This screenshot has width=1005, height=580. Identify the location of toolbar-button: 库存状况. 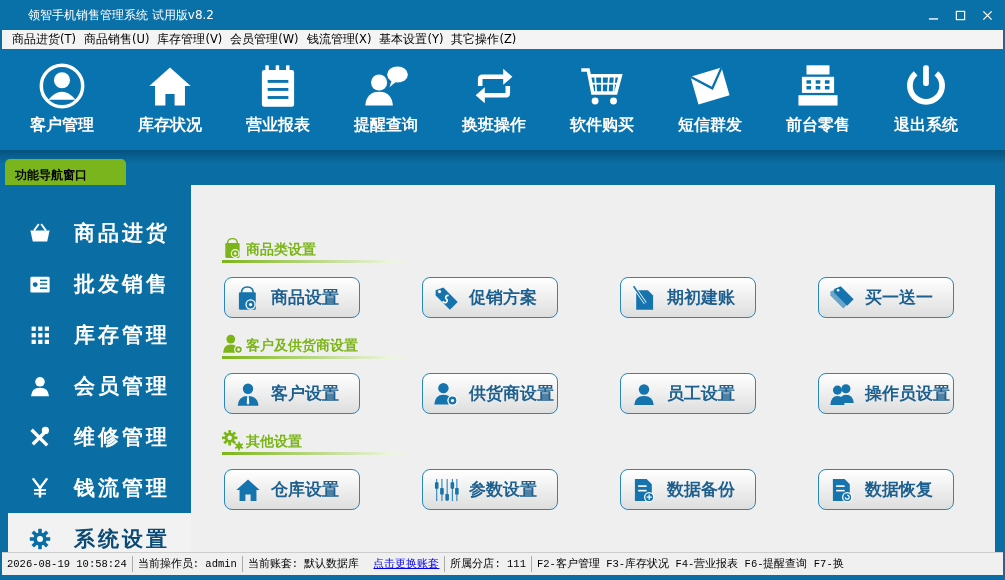
(170, 99).